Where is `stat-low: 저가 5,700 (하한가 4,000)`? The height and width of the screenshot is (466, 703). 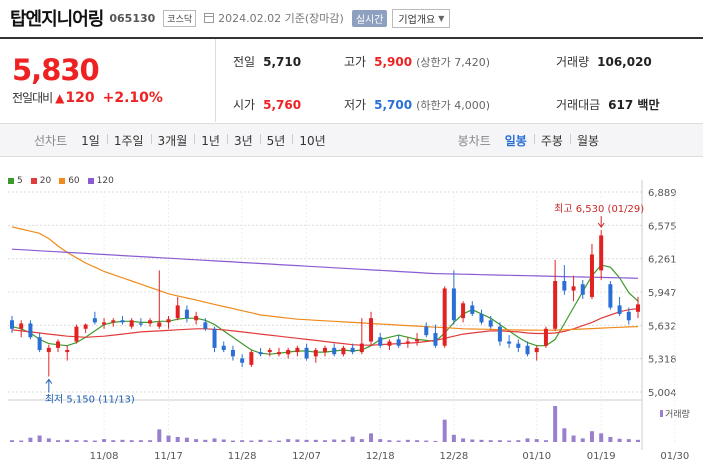 stat-low: 저가 5,700 (하한가 4,000) is located at coordinates (417, 104).